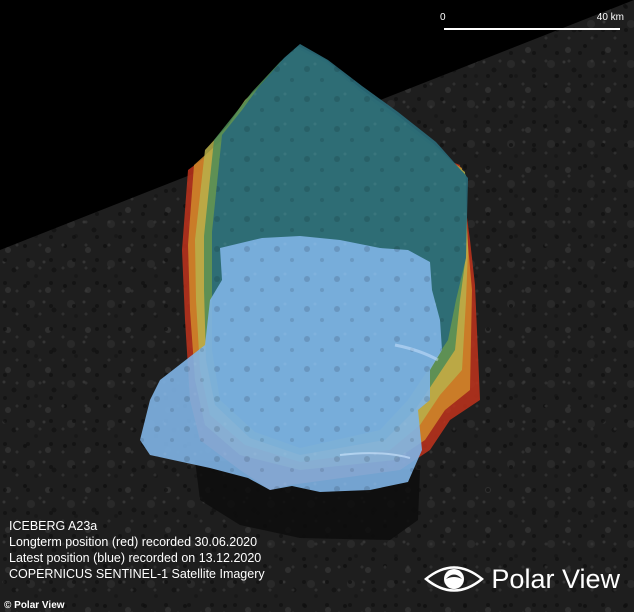  Describe the element at coordinates (555, 578) in the screenshot. I see `brand-name: Polar View` at that location.